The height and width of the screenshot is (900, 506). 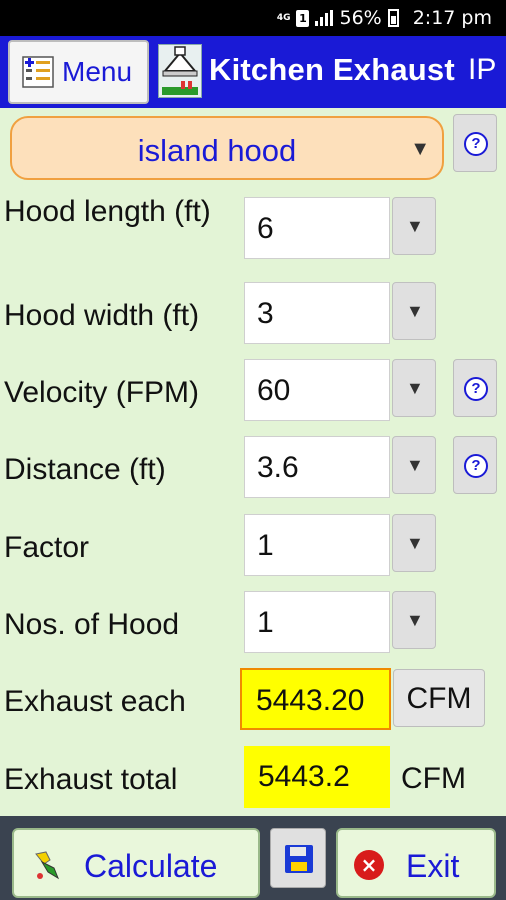 What do you see at coordinates (369, 865) in the screenshot?
I see `close-icon: ×` at bounding box center [369, 865].